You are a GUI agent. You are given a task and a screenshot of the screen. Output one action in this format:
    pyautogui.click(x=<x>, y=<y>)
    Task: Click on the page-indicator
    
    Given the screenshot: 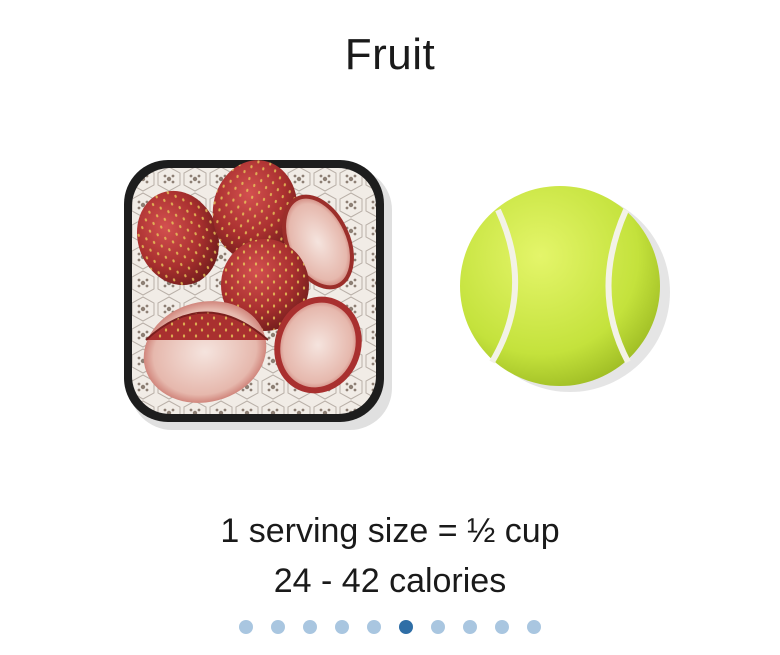 What is the action you would take?
    pyautogui.click(x=390, y=627)
    